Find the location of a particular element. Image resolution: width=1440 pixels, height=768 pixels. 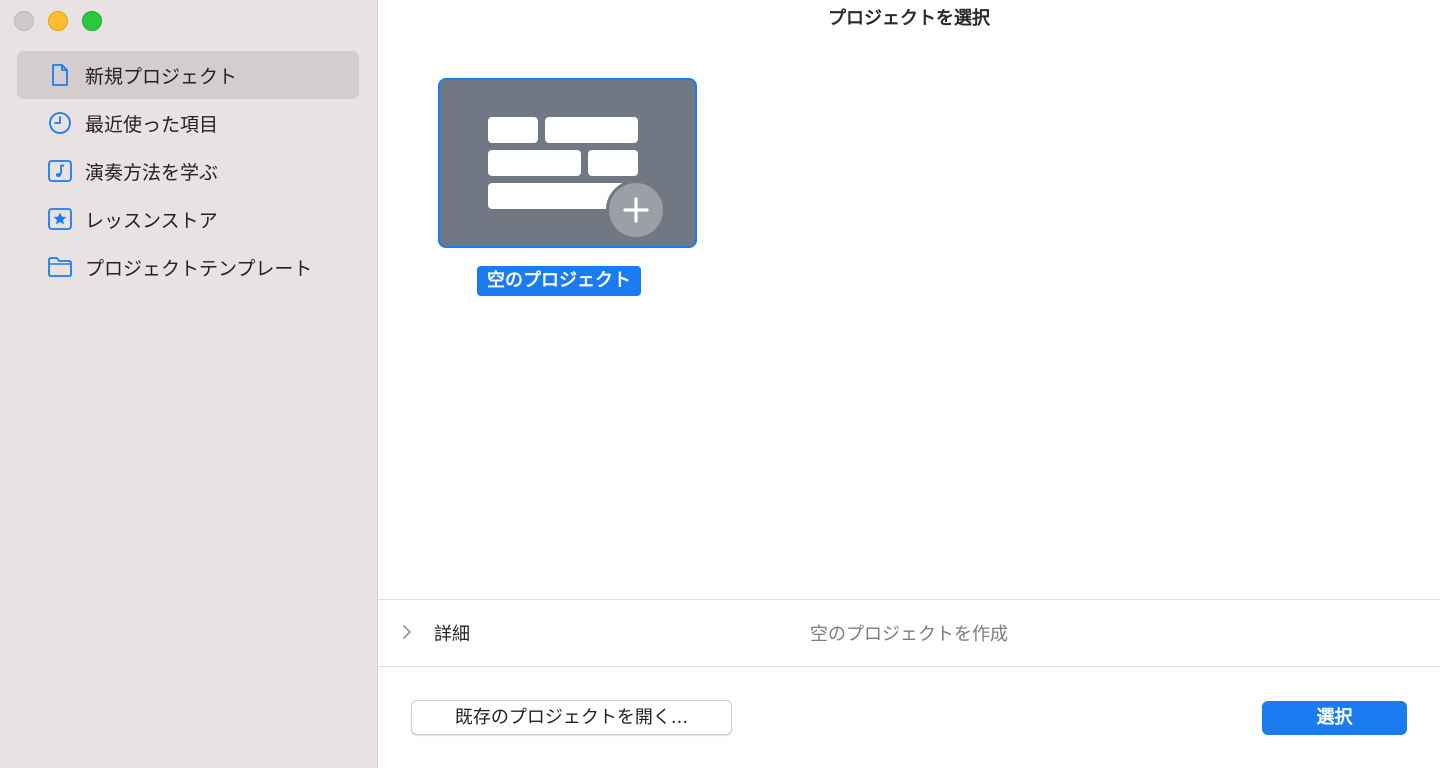

details-row: 詳細 空のプロジェクトを作成 is located at coordinates (909, 633).